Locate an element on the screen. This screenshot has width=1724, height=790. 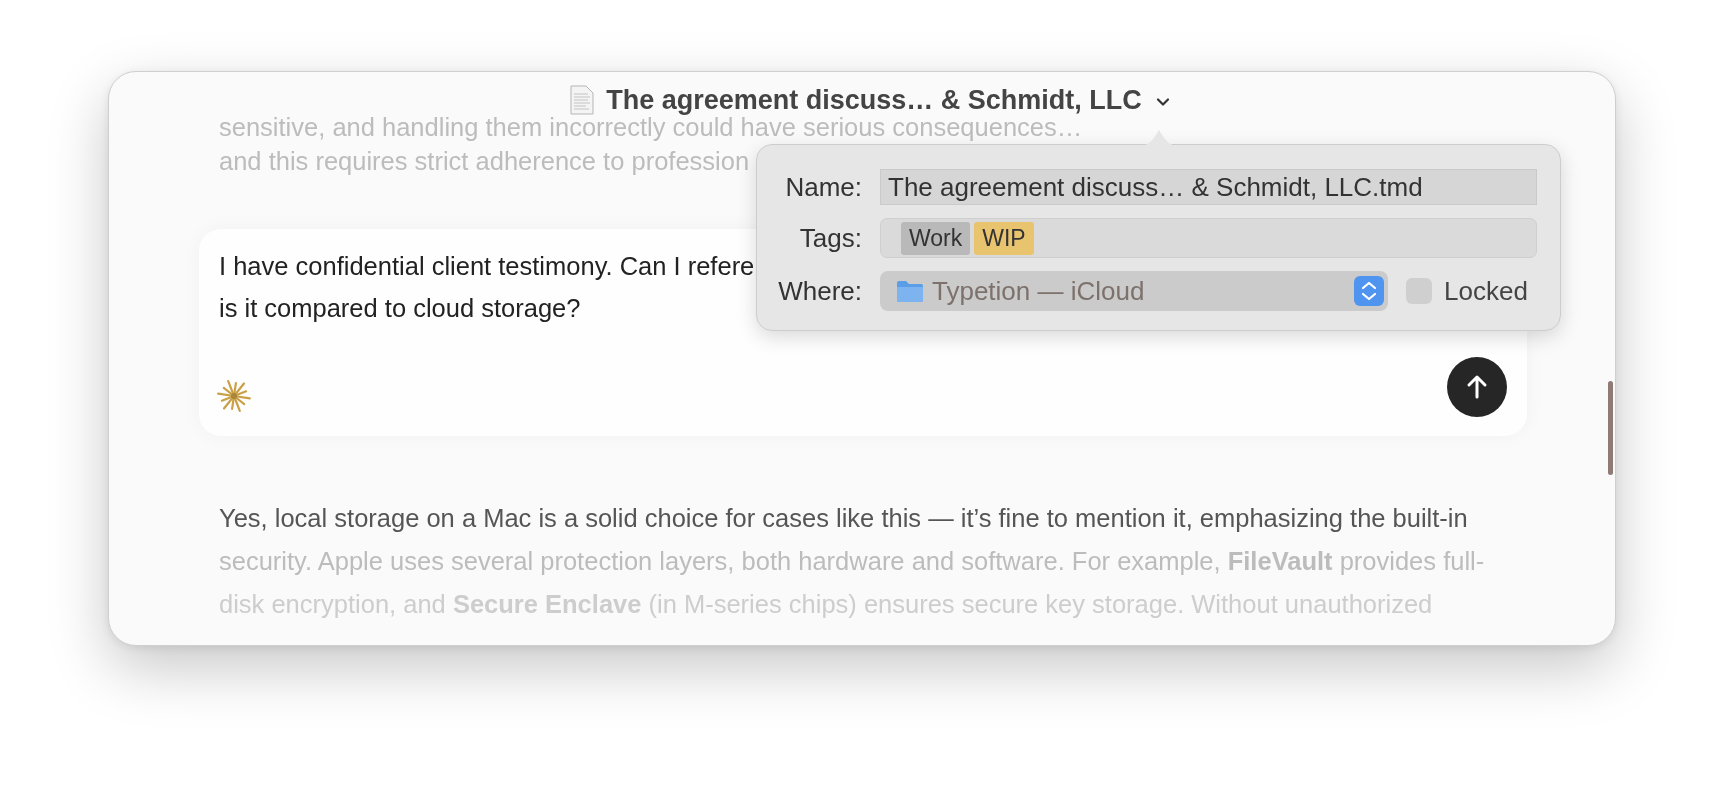
tags-field: Work WIP is located at coordinates (1208, 238).